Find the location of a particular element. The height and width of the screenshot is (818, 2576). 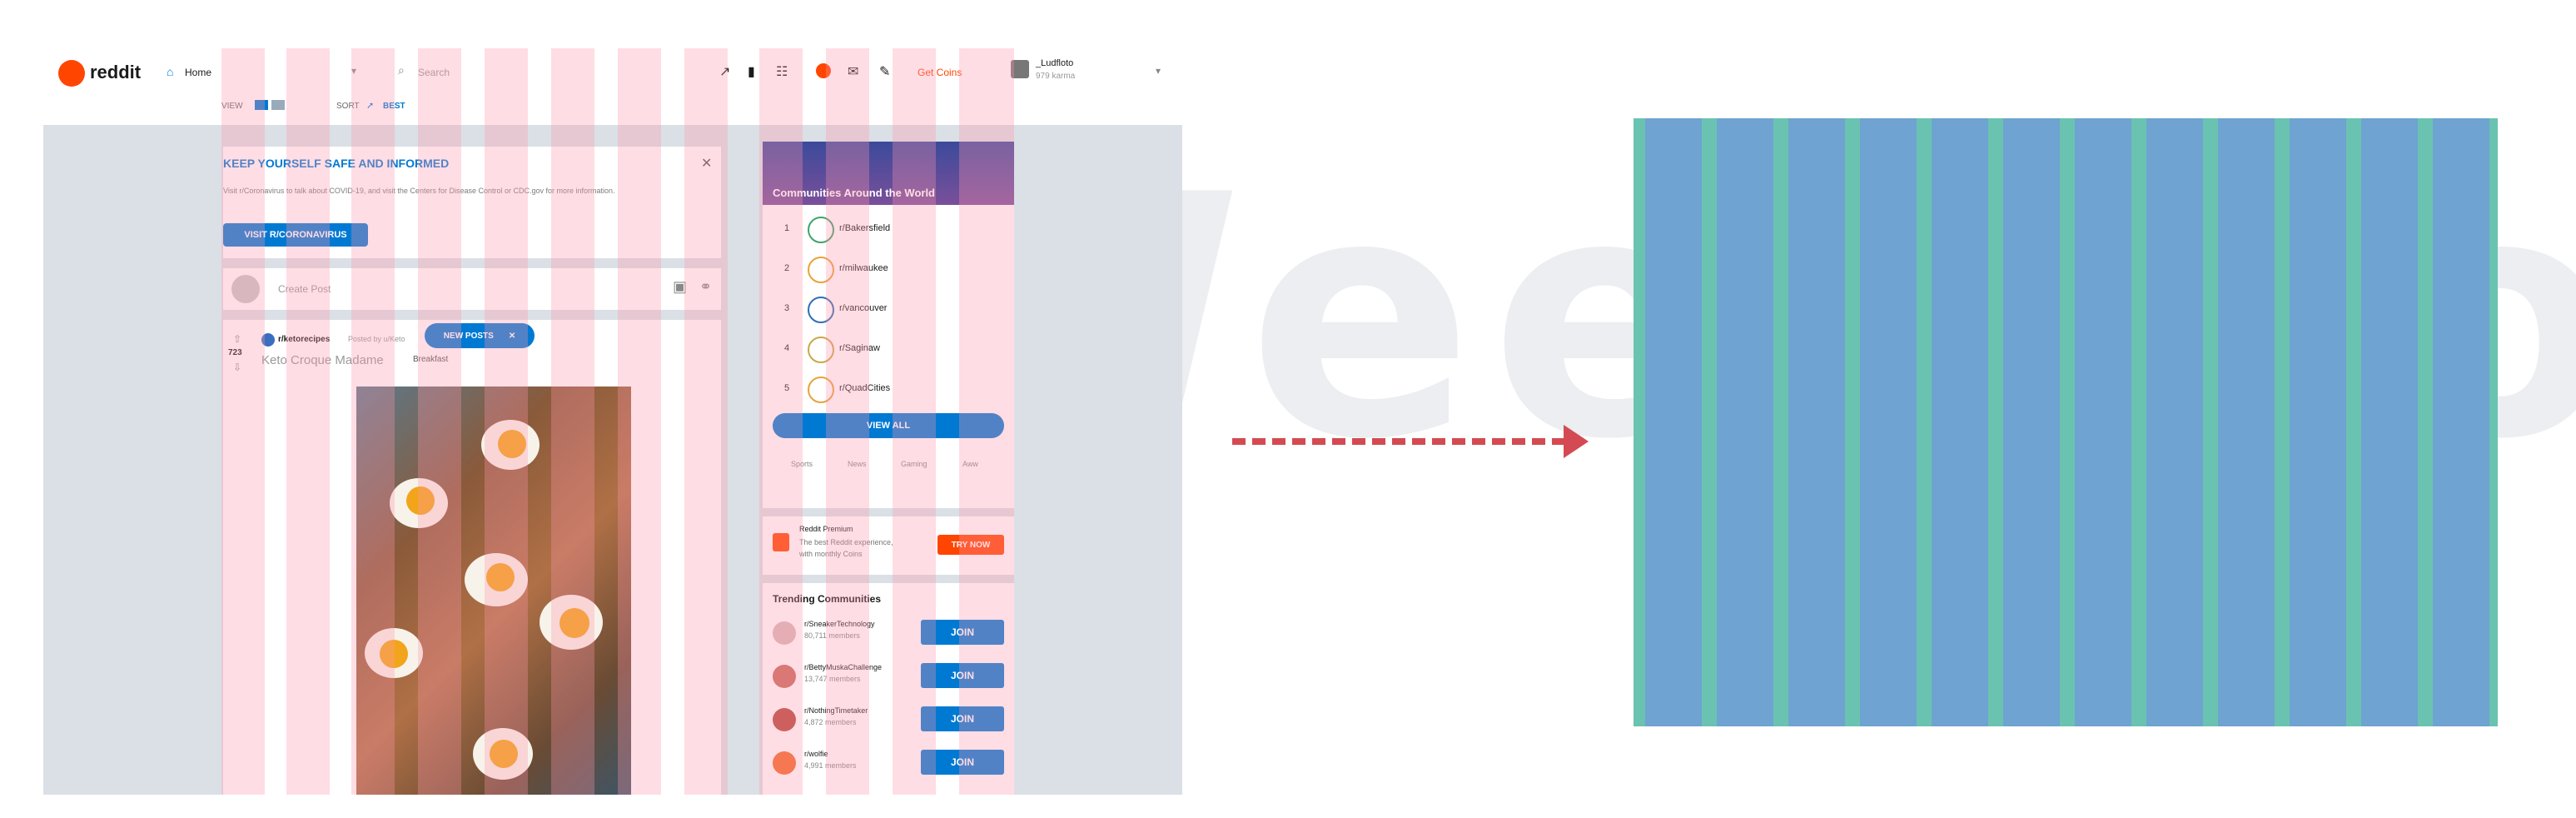

karma-count: 979 karma is located at coordinates (1056, 76).